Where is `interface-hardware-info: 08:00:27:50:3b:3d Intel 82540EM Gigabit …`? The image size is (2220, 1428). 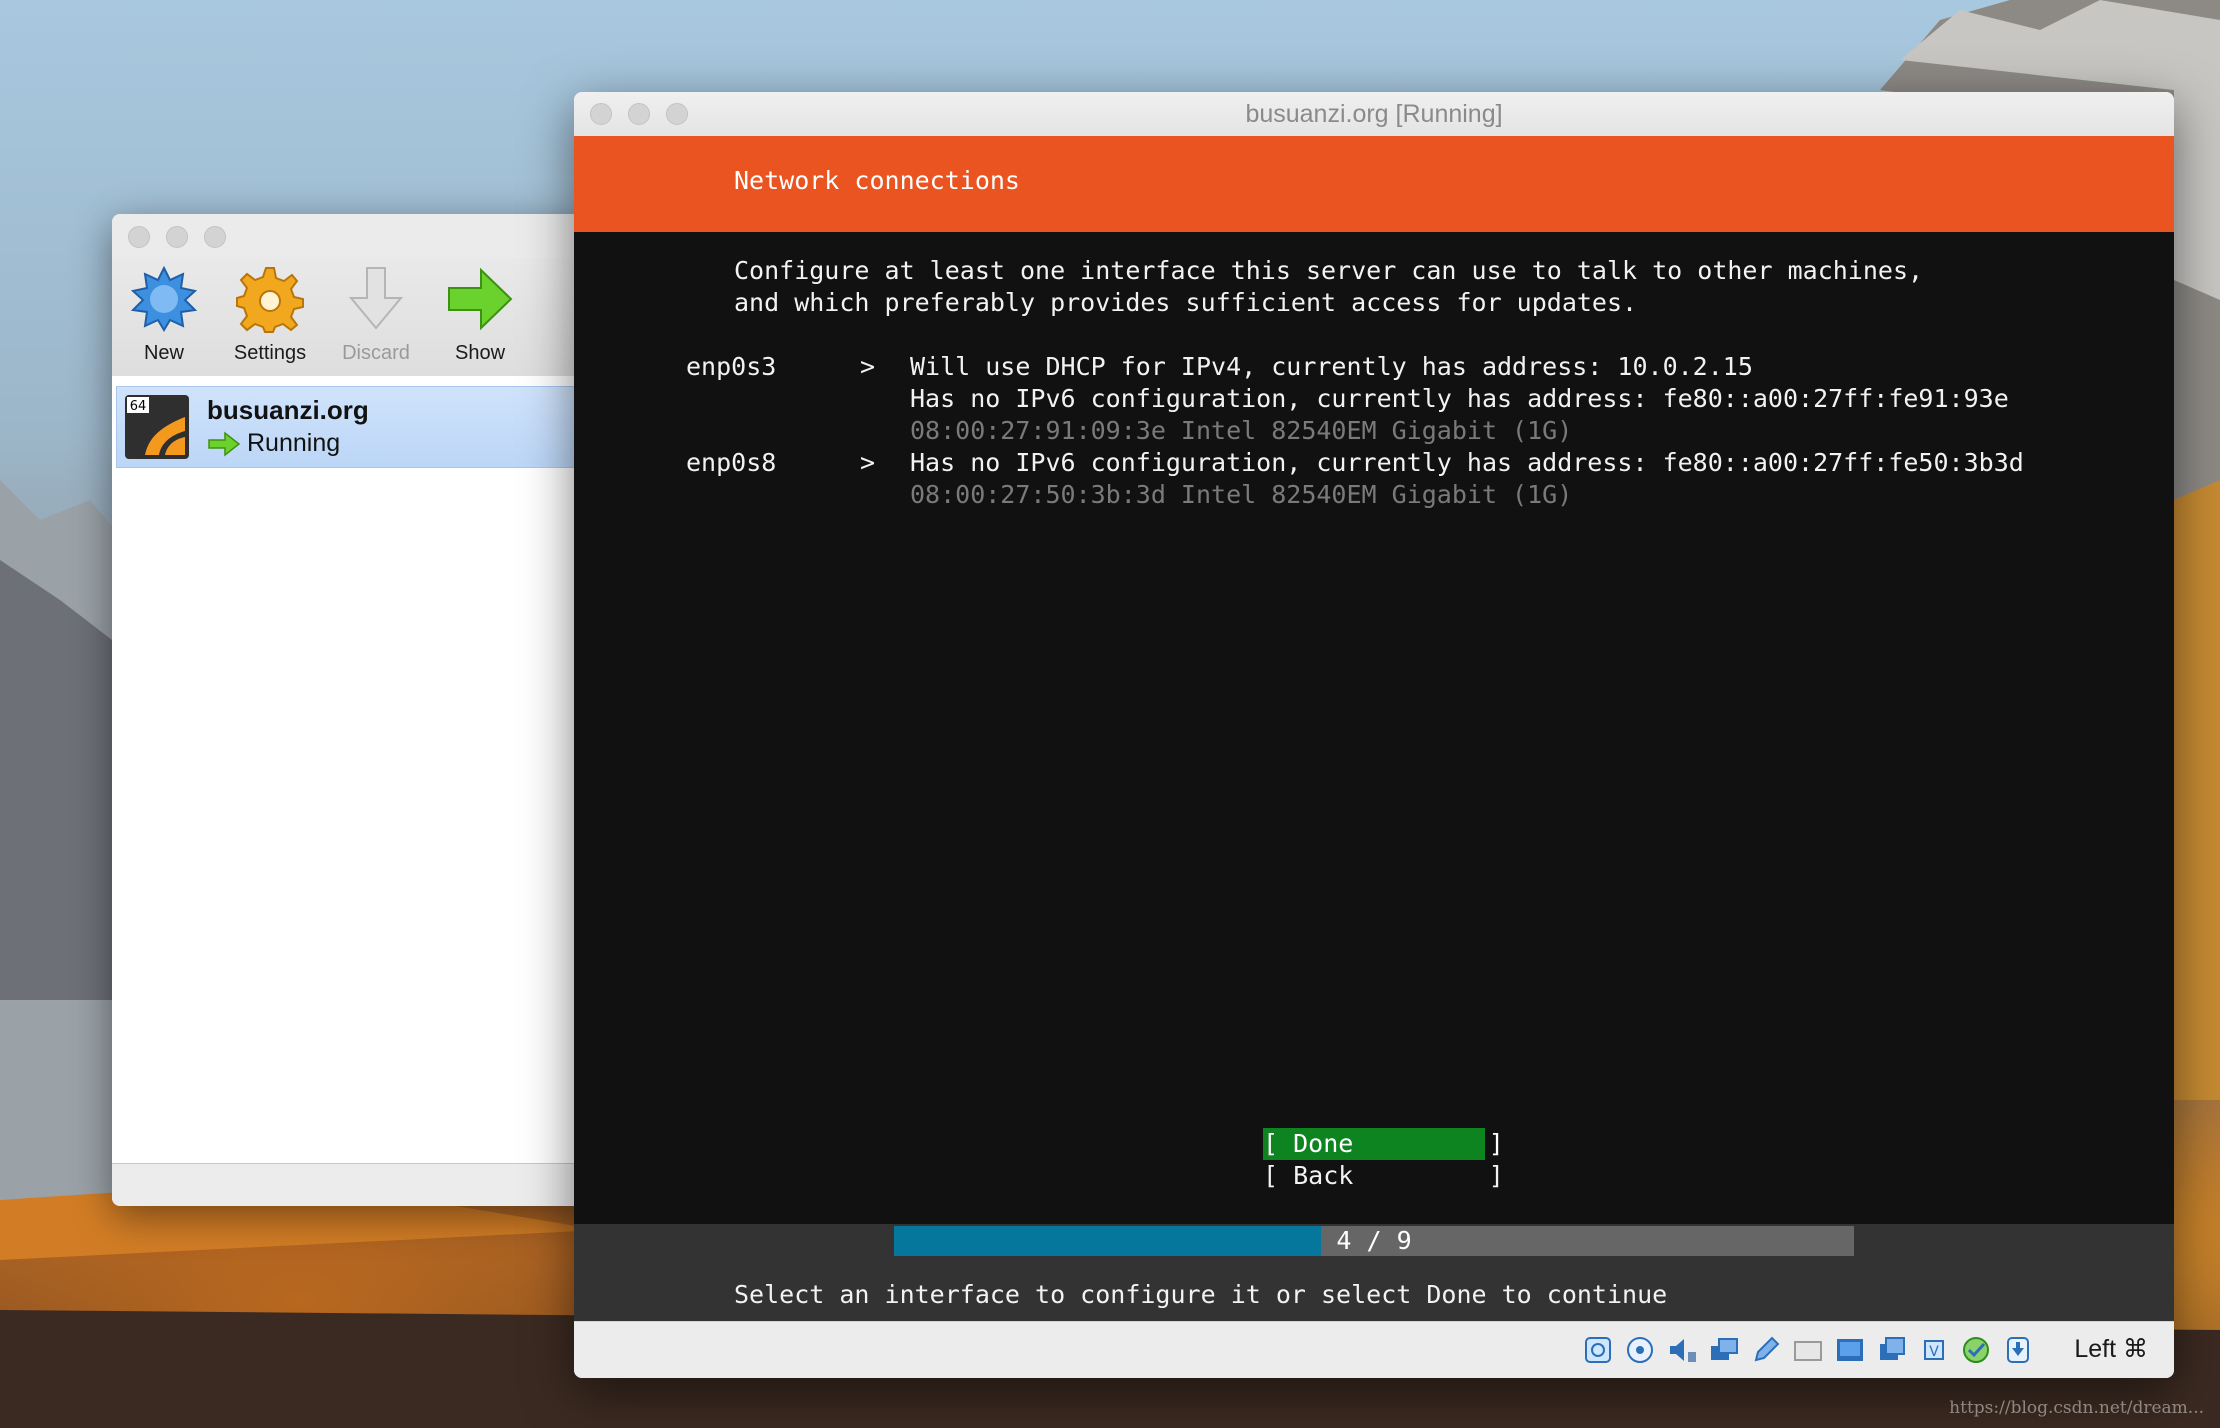
interface-hardware-info: 08:00:27:50:3b:3d Intel 82540EM Gigabit … is located at coordinates (1241, 494).